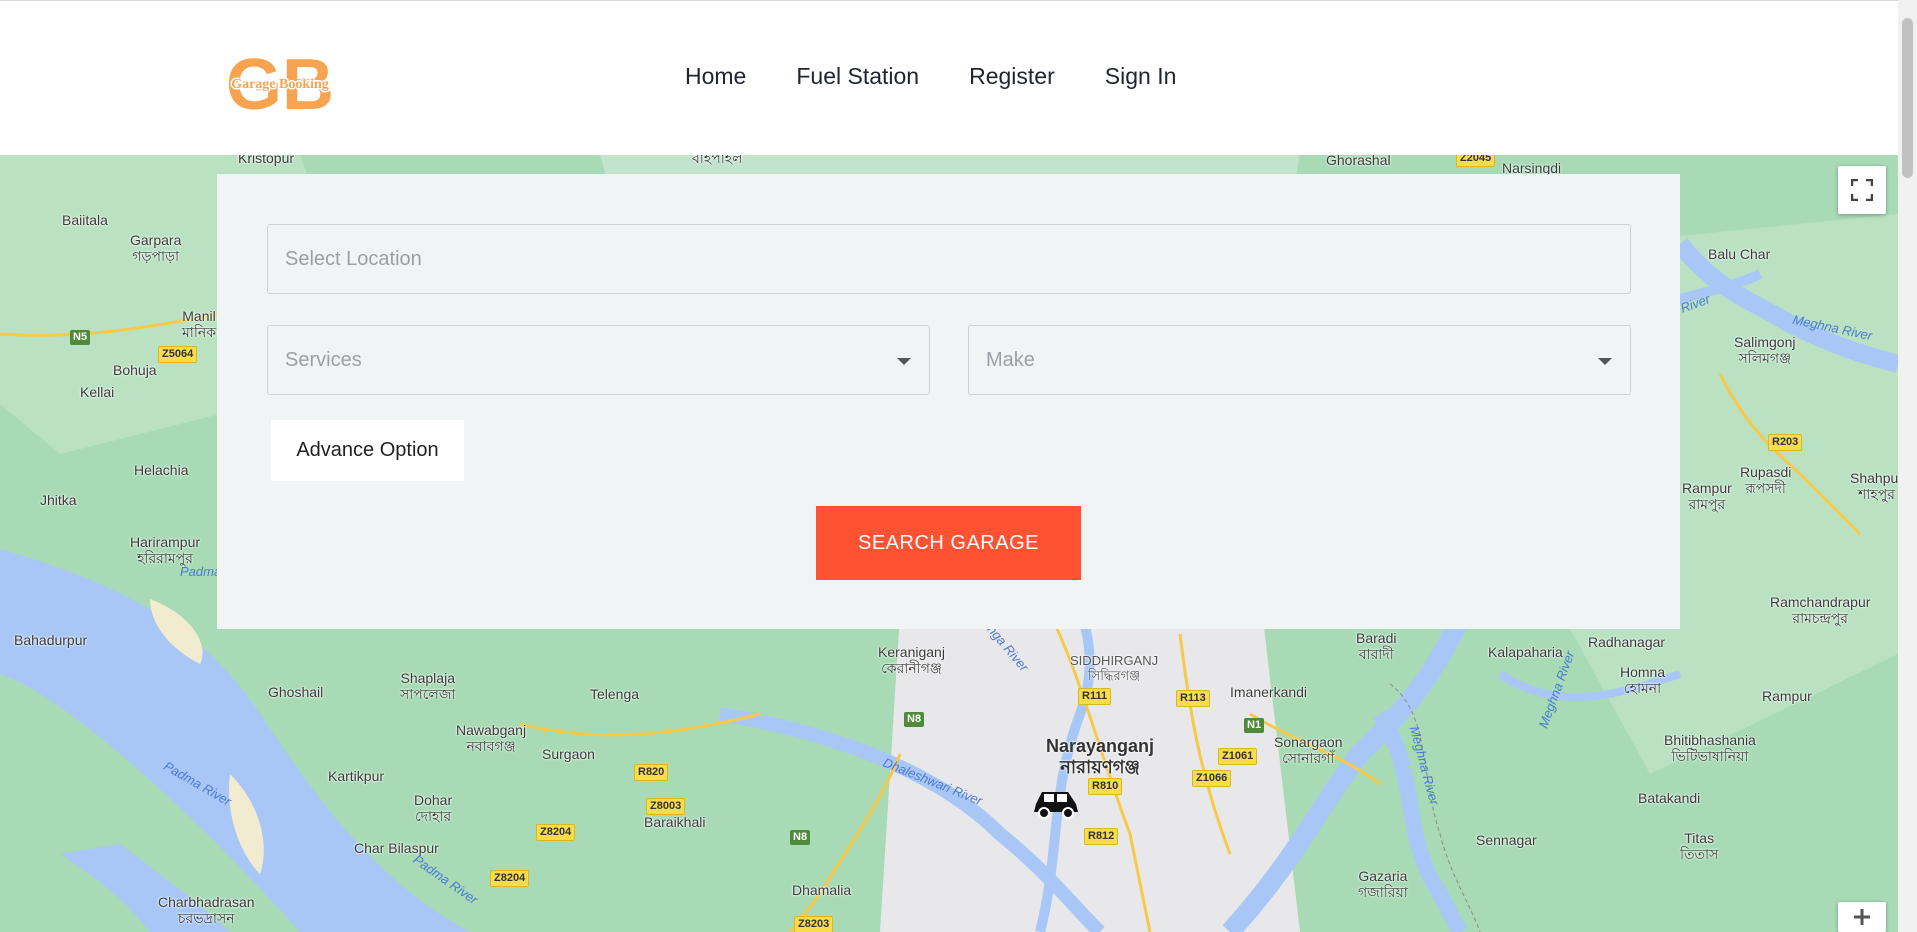 The image size is (1917, 932). Describe the element at coordinates (675, 822) in the screenshot. I see `map-label: Baraikhali` at that location.